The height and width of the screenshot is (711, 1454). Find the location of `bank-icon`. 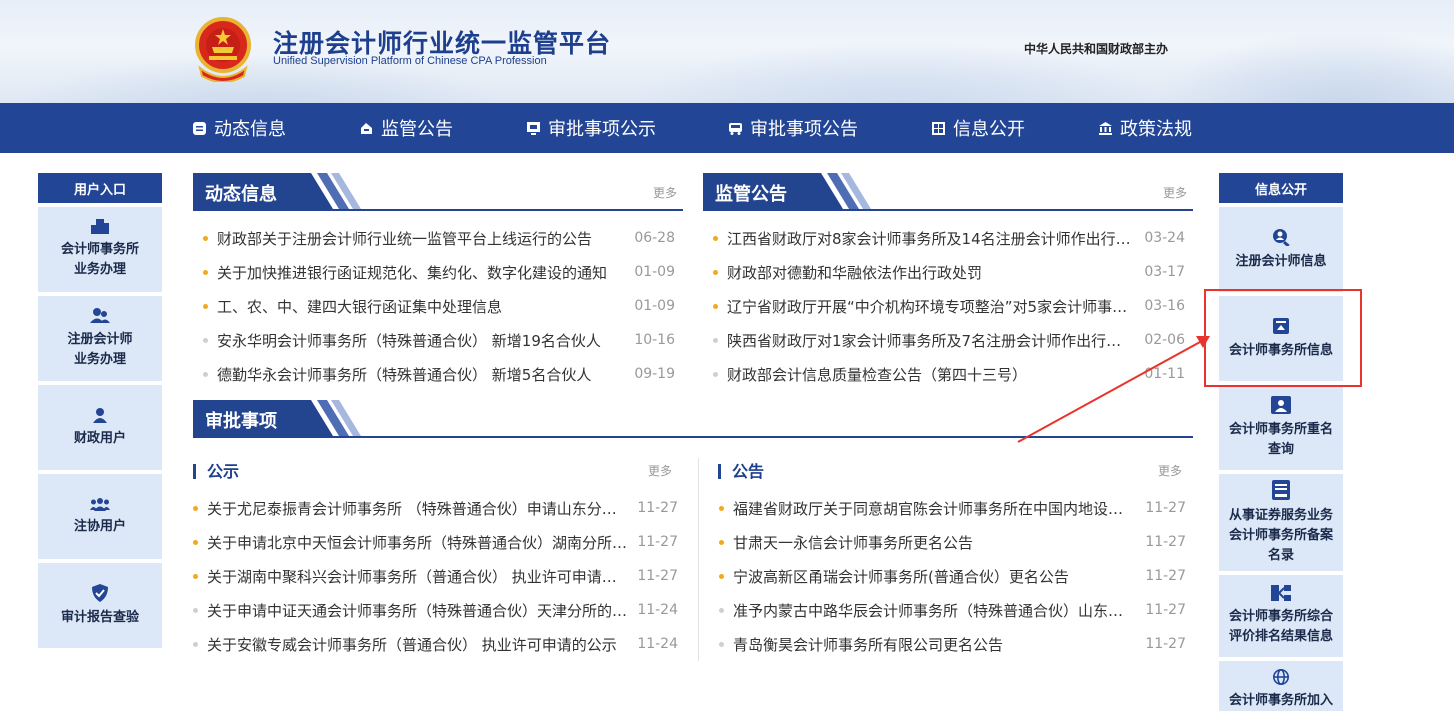

bank-icon is located at coordinates (1105, 128).